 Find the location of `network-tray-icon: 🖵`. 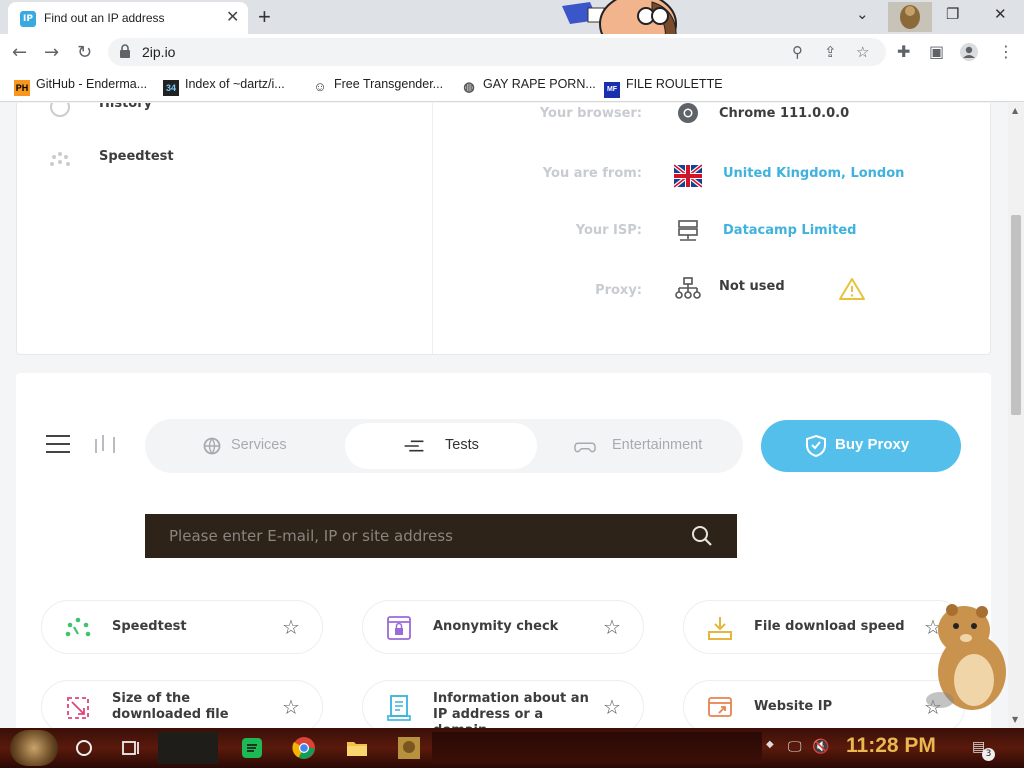

network-tray-icon: 🖵 is located at coordinates (795, 747).